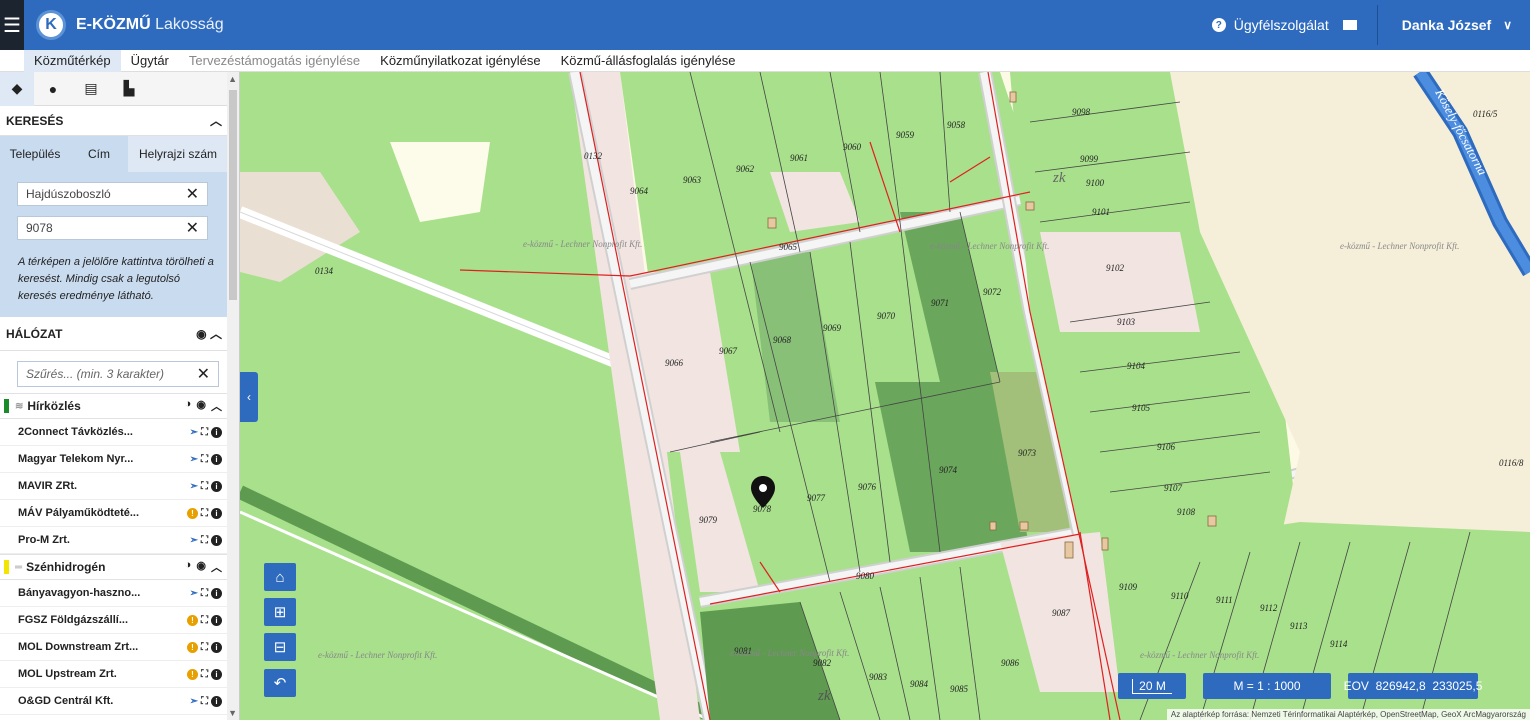  I want to click on layers-icon: ◆, so click(17, 89).